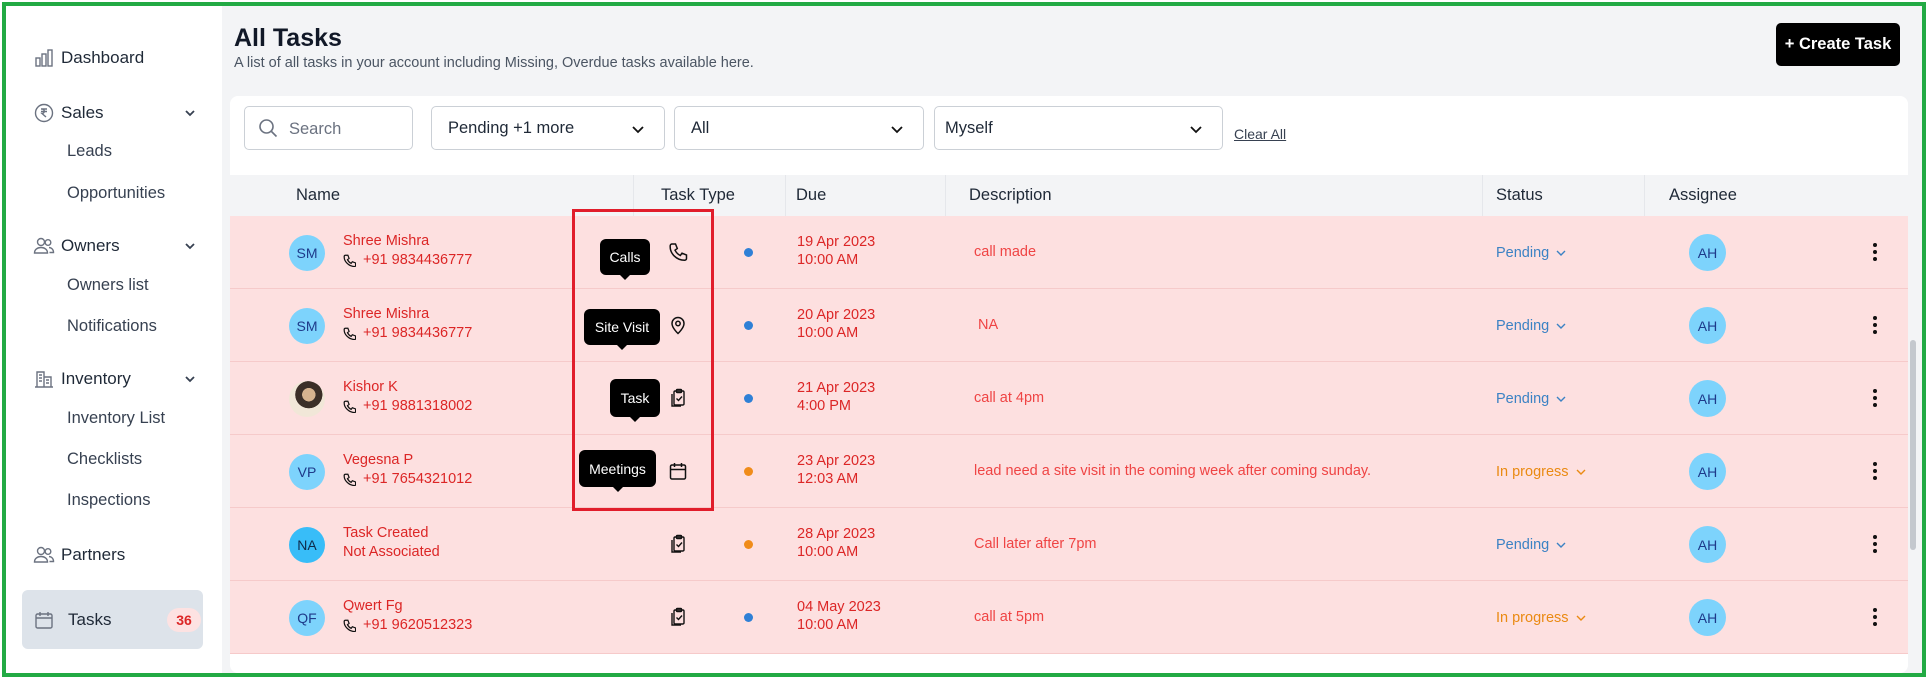 This screenshot has width=1928, height=679. I want to click on phone-number: +91 7654321012, so click(418, 479).